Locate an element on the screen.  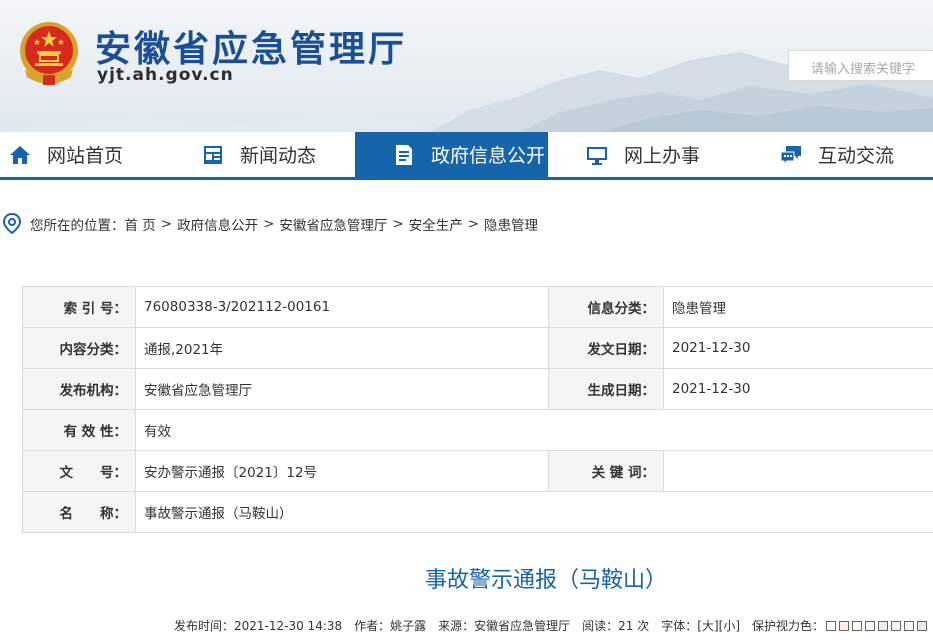
search-input: 请输入搜索关键字 is located at coordinates (860, 65).